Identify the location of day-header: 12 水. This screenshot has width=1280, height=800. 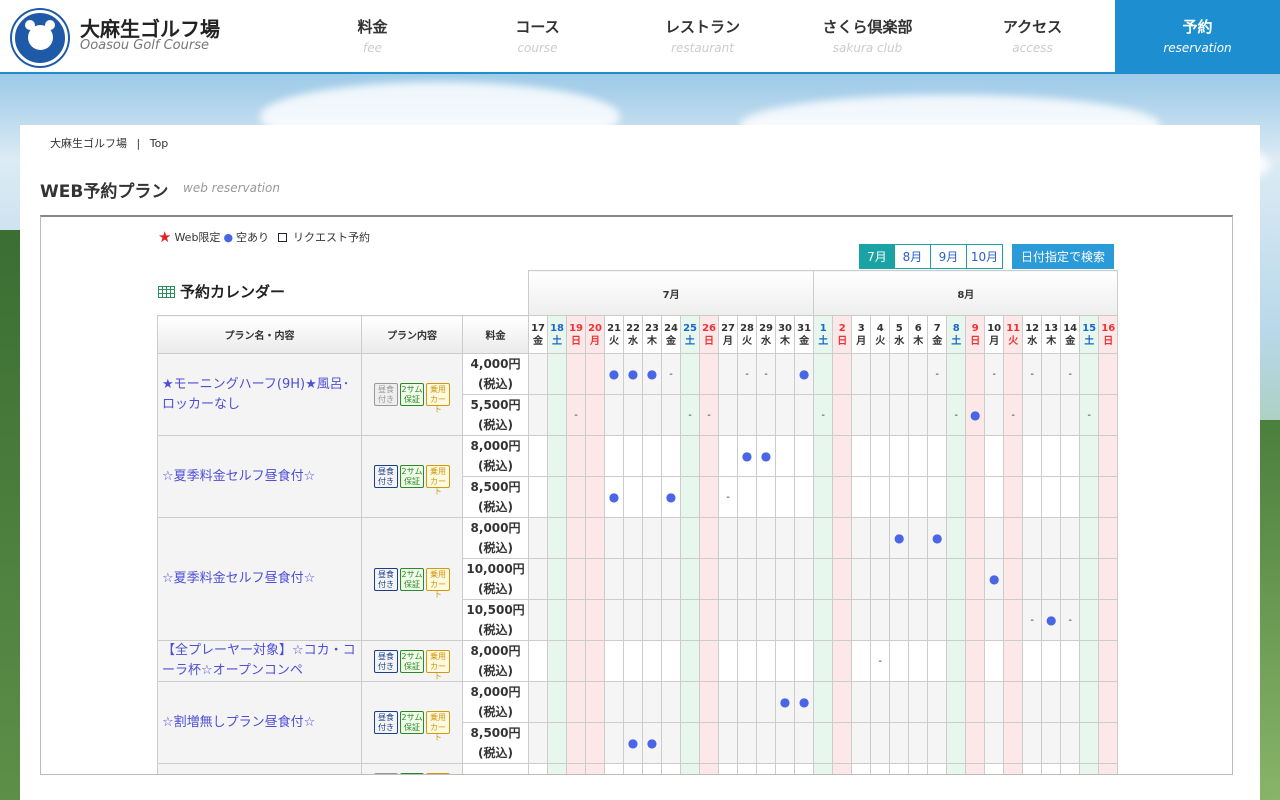
(1032, 334).